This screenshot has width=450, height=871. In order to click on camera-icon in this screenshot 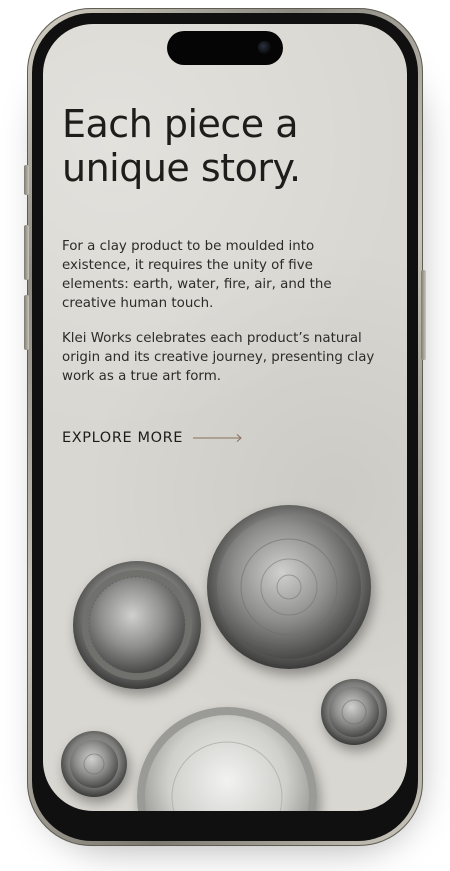, I will do `click(264, 47)`.